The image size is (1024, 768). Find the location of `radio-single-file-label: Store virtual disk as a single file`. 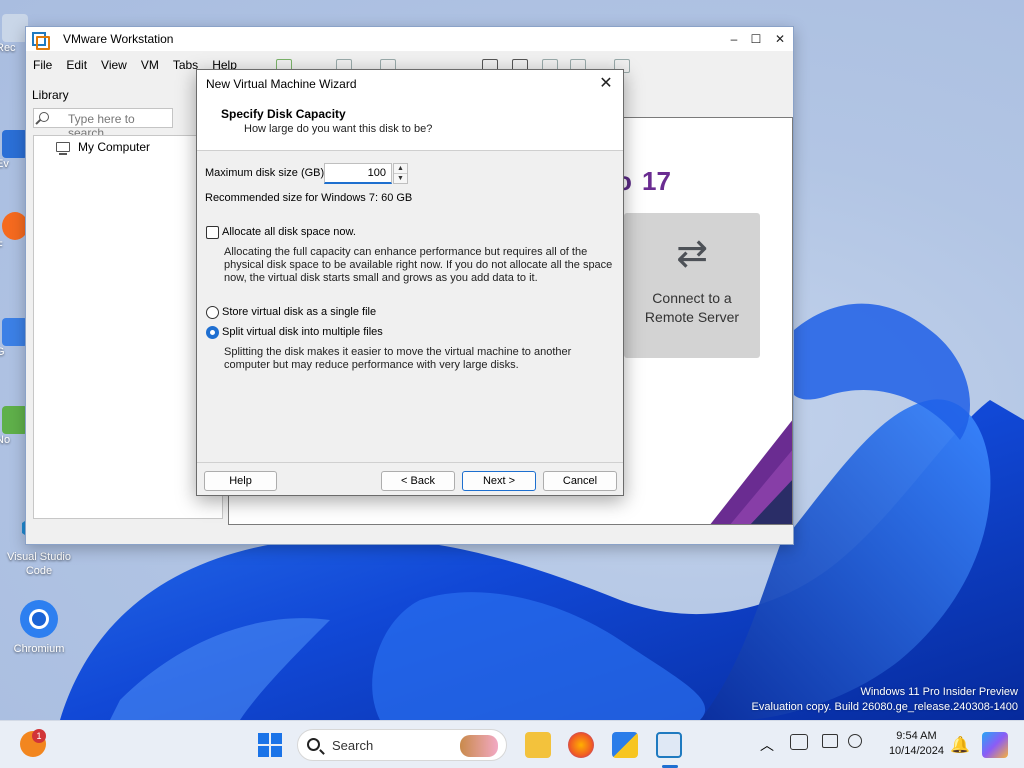

radio-single-file-label: Store virtual disk as a single file is located at coordinates (299, 312).